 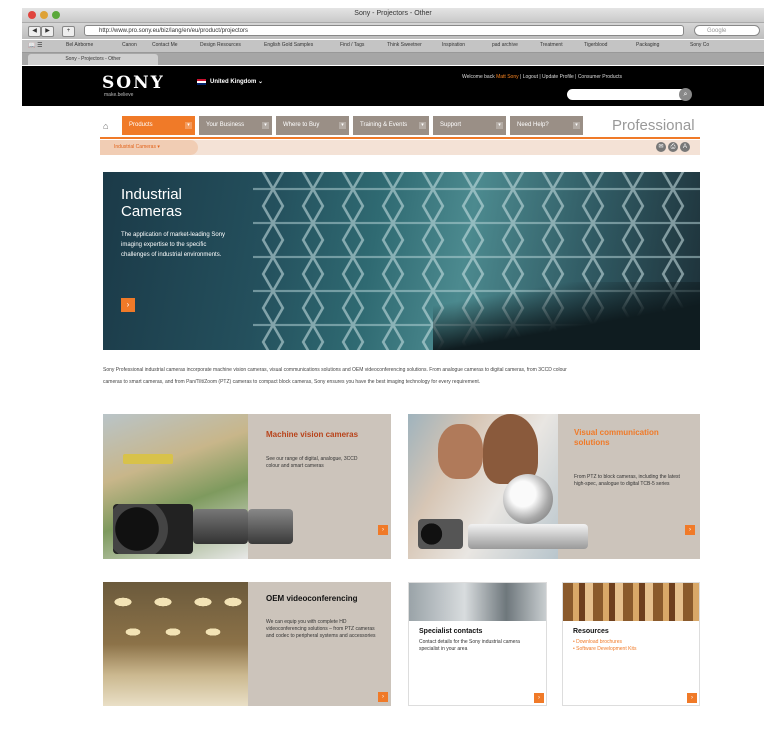 I want to click on hero-title: Industrial Cameras, so click(x=151, y=203).